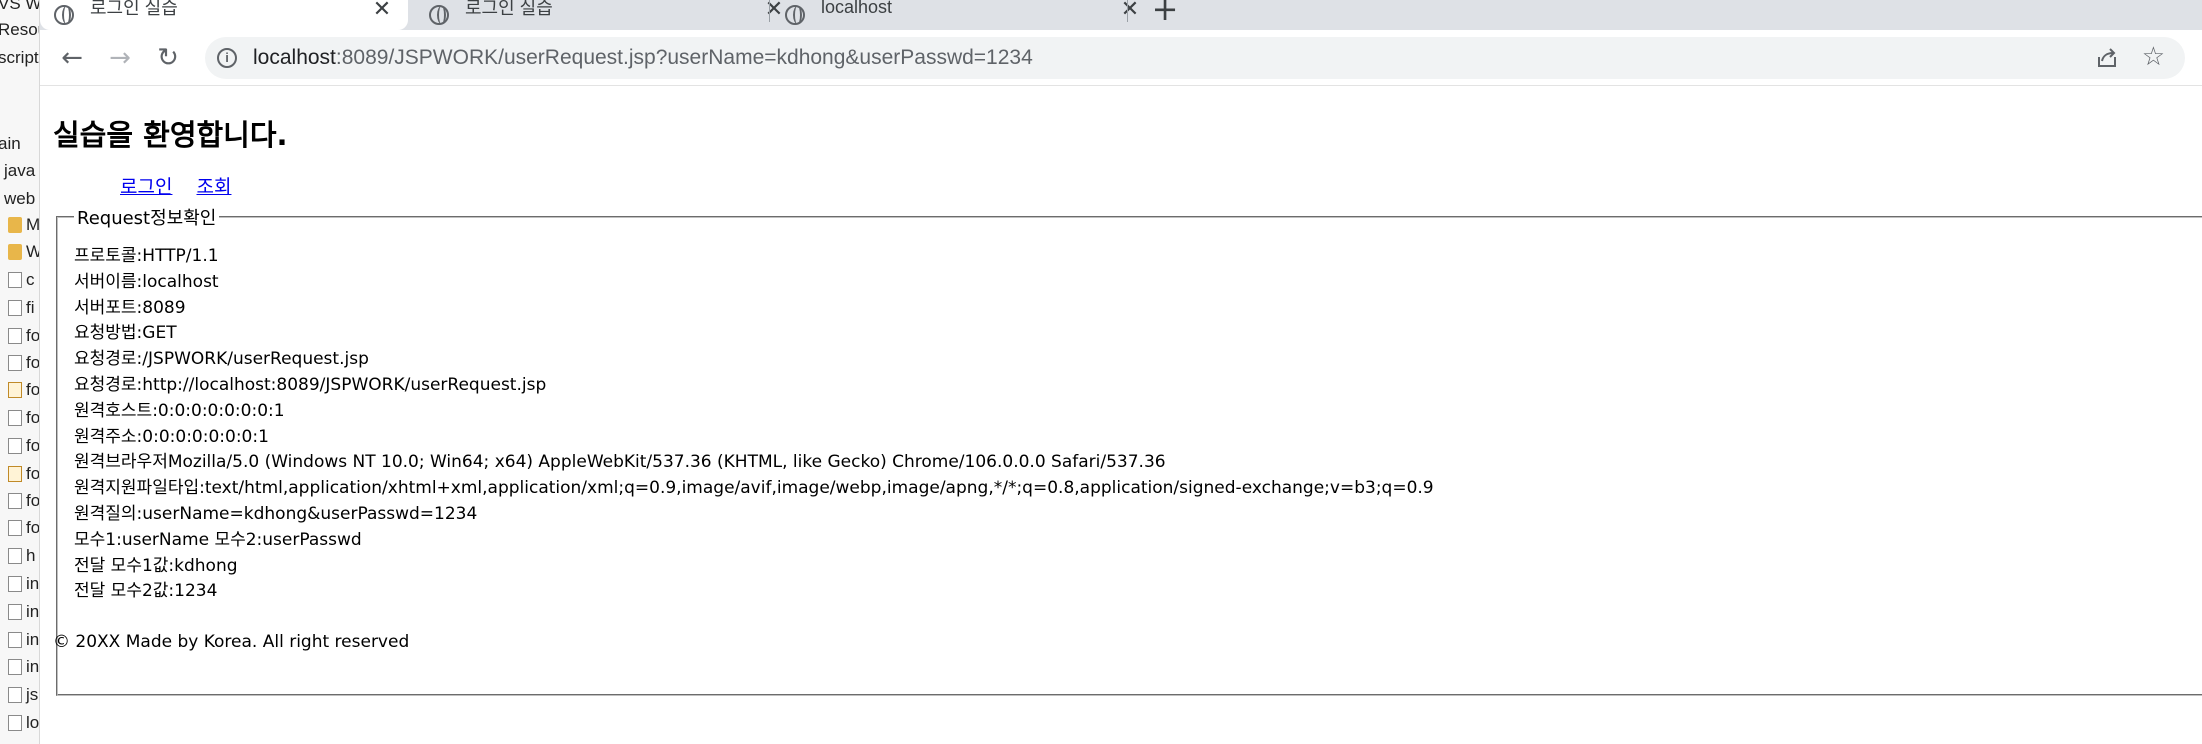 This screenshot has height=744, width=2202. What do you see at coordinates (294, 57) in the screenshot?
I see `url-host: localhost` at bounding box center [294, 57].